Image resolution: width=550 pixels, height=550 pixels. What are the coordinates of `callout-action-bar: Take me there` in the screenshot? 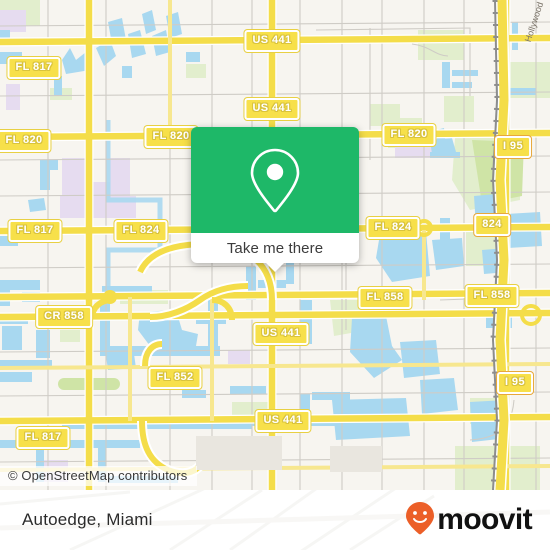 It's located at (275, 248).